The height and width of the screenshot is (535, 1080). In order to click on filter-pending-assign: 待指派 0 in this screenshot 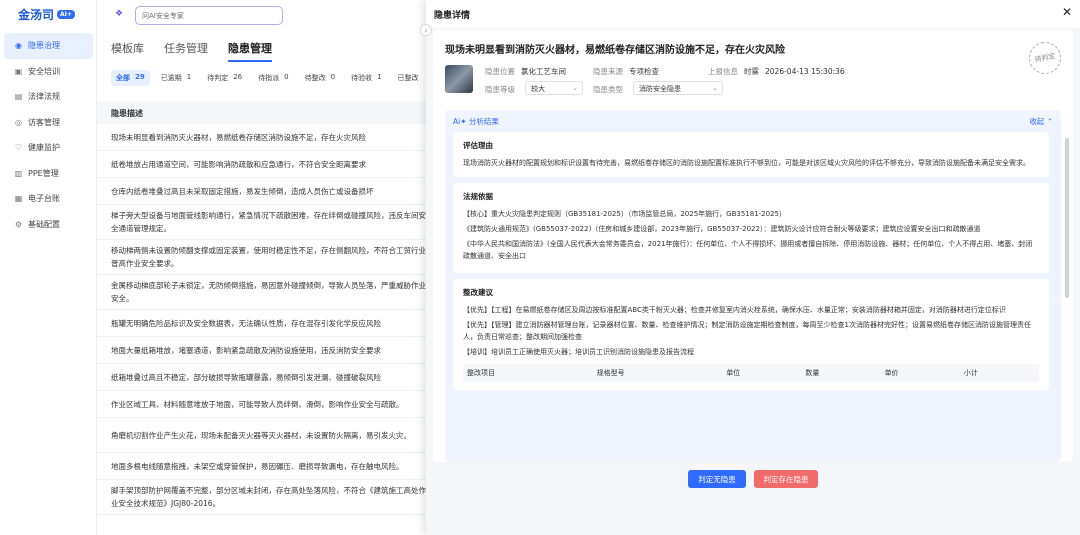, I will do `click(273, 78)`.